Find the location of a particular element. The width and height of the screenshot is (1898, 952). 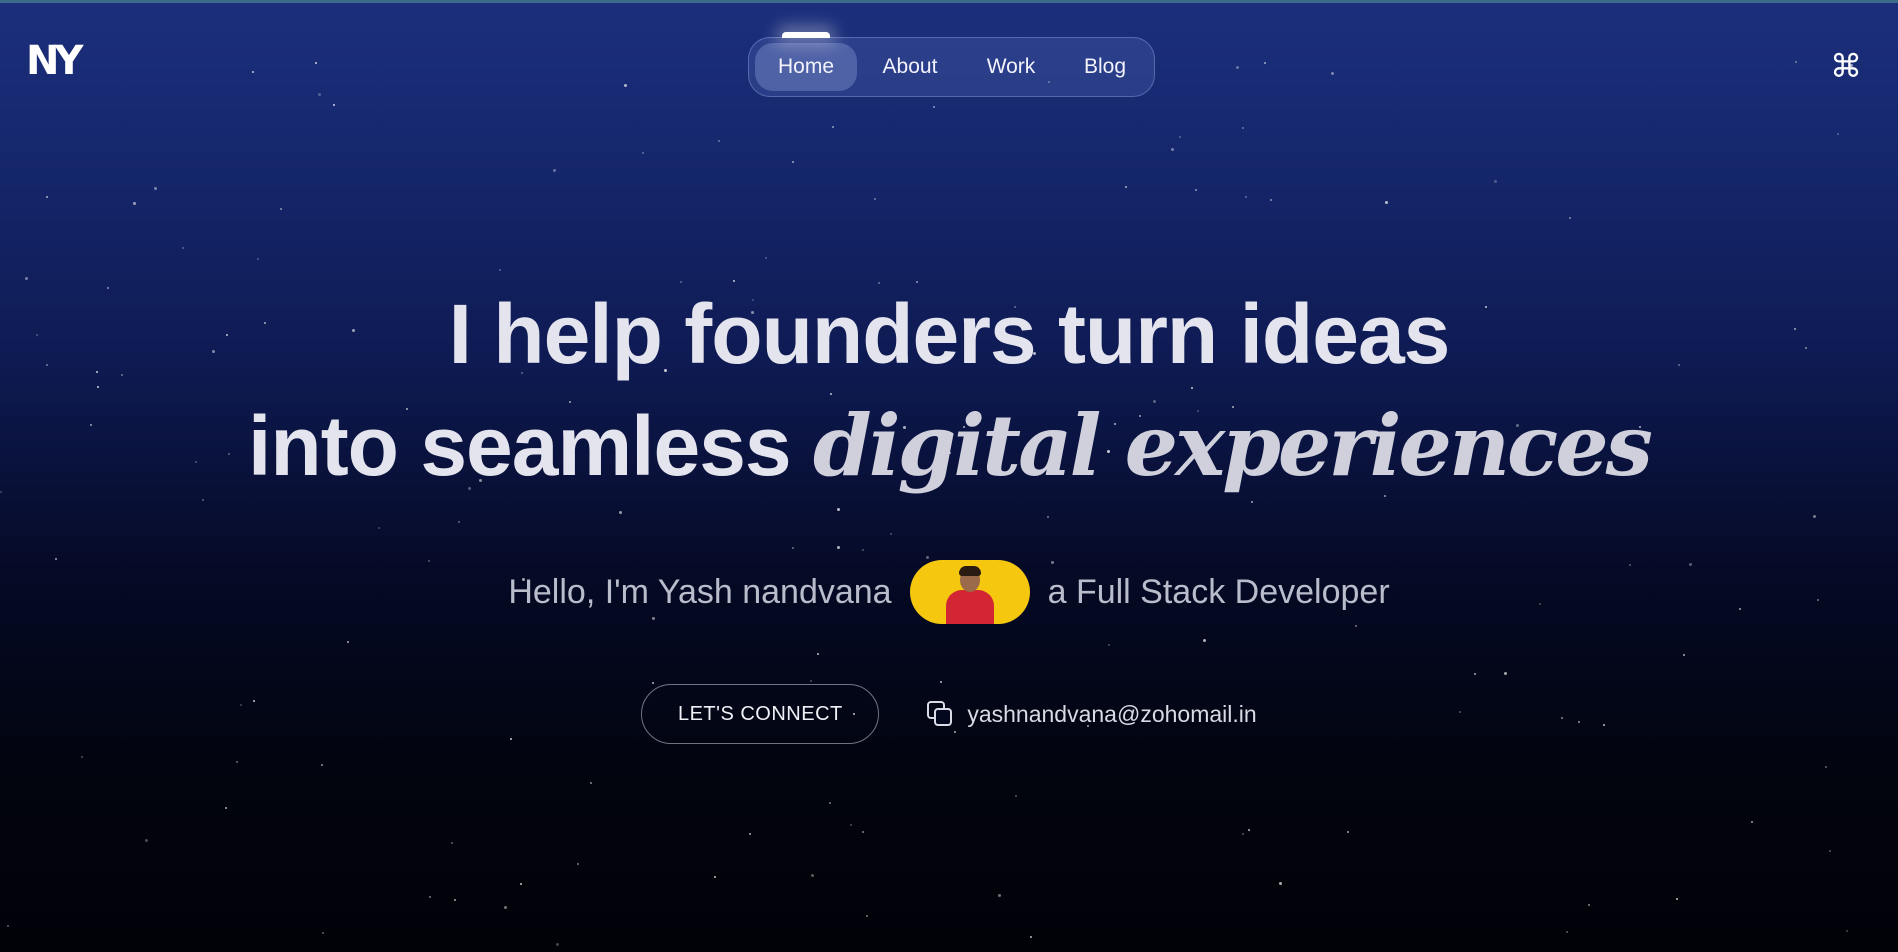

headline-accent: digital experiences is located at coordinates (1233, 445).